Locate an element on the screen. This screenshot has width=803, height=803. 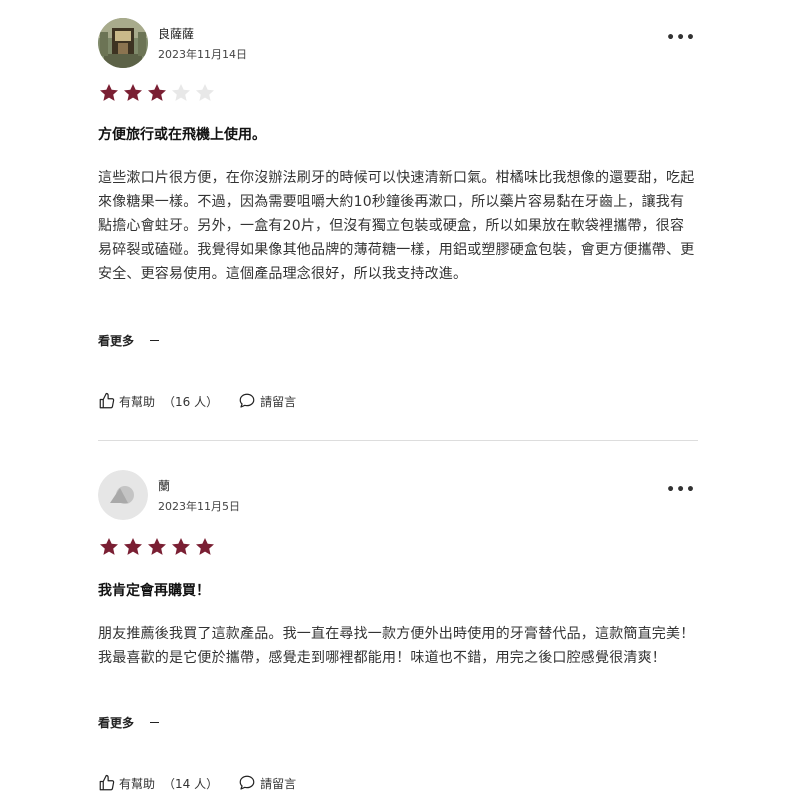
review-actions: 有幫助 （16 人） 請留言 is located at coordinates (197, 401).